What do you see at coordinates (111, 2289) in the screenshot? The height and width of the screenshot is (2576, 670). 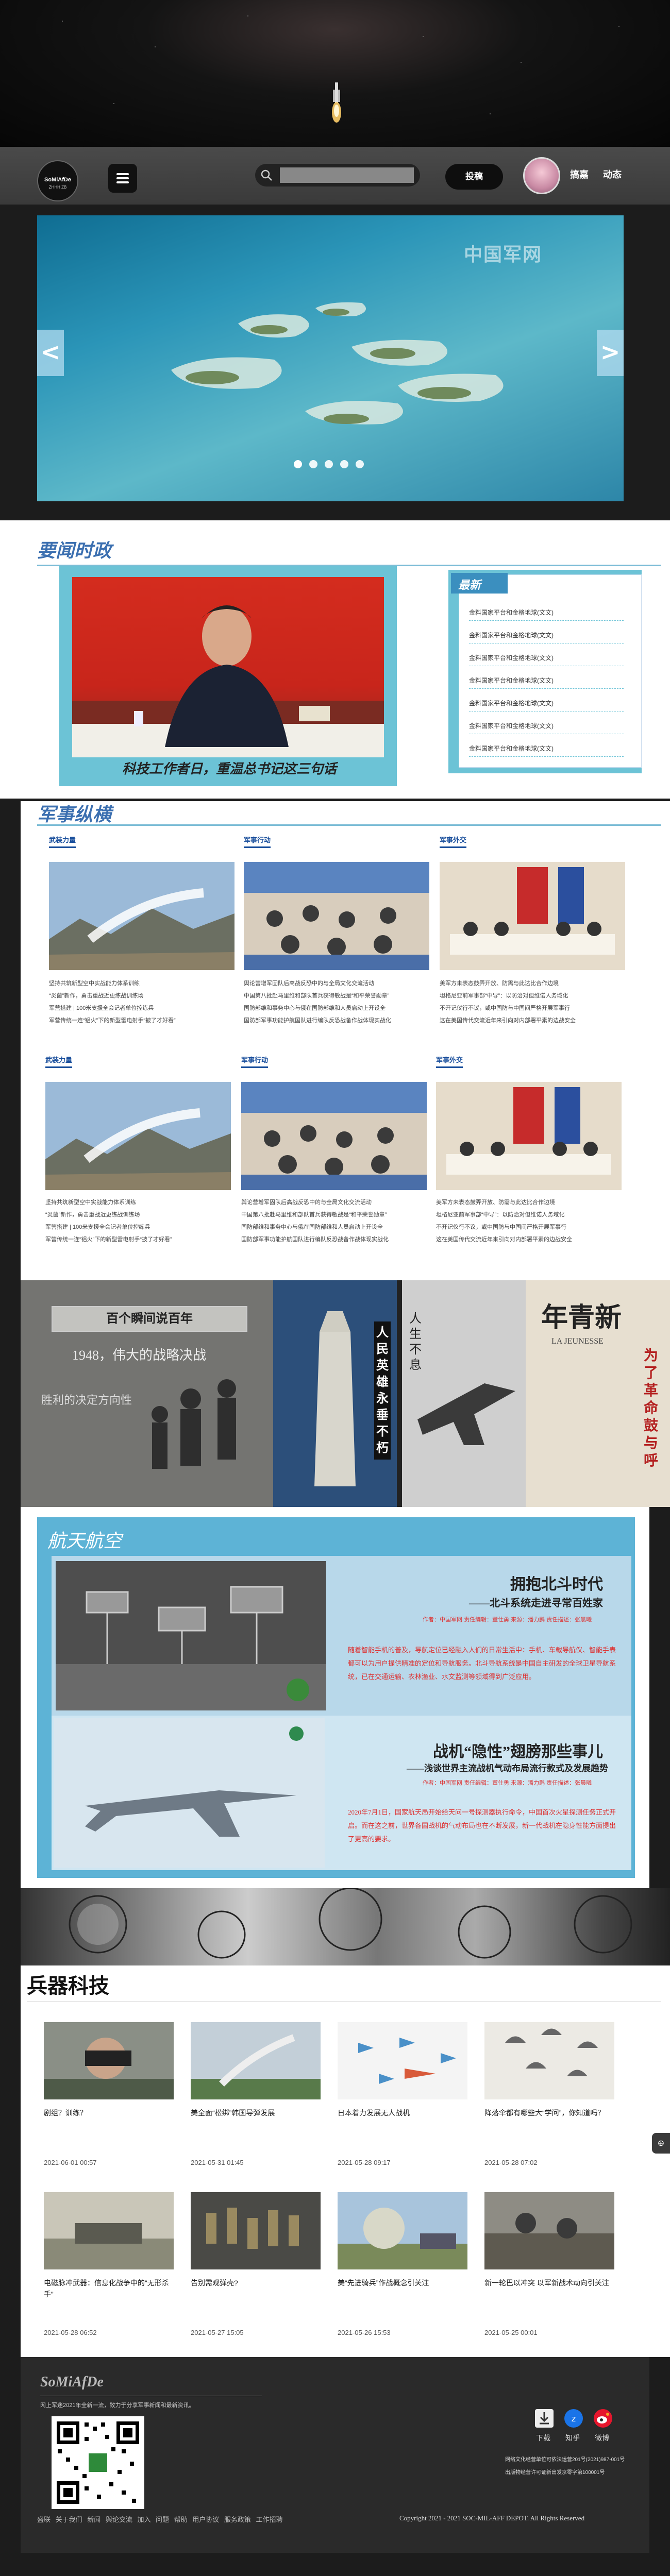 I see `weapon-item-title: 电磁脉冲武器：信息化战争中的“无形杀手”` at bounding box center [111, 2289].